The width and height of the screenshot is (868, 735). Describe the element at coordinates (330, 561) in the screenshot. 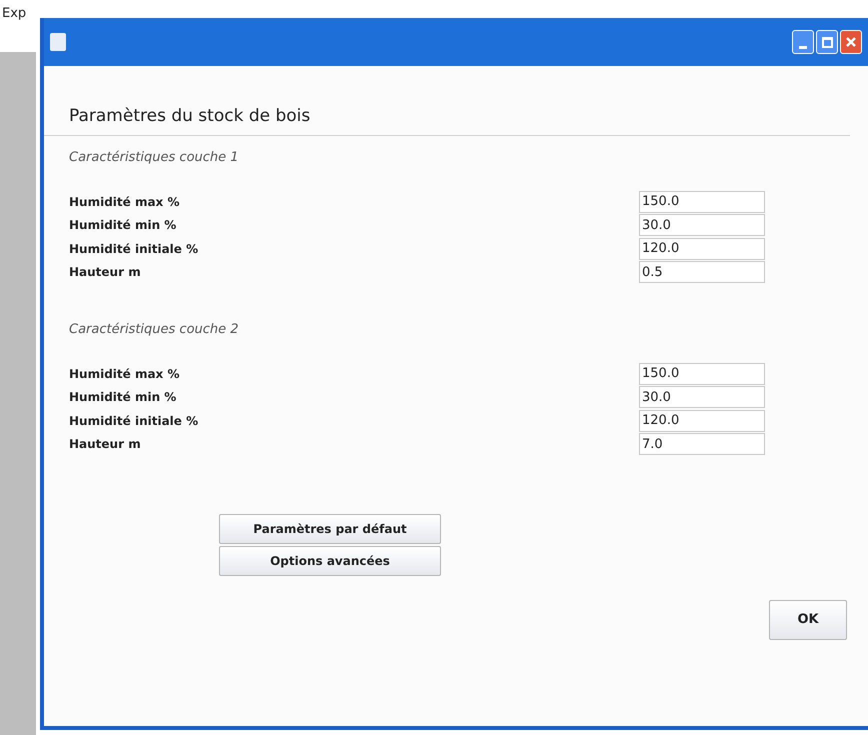

I see `action-button: Options avancées` at that location.